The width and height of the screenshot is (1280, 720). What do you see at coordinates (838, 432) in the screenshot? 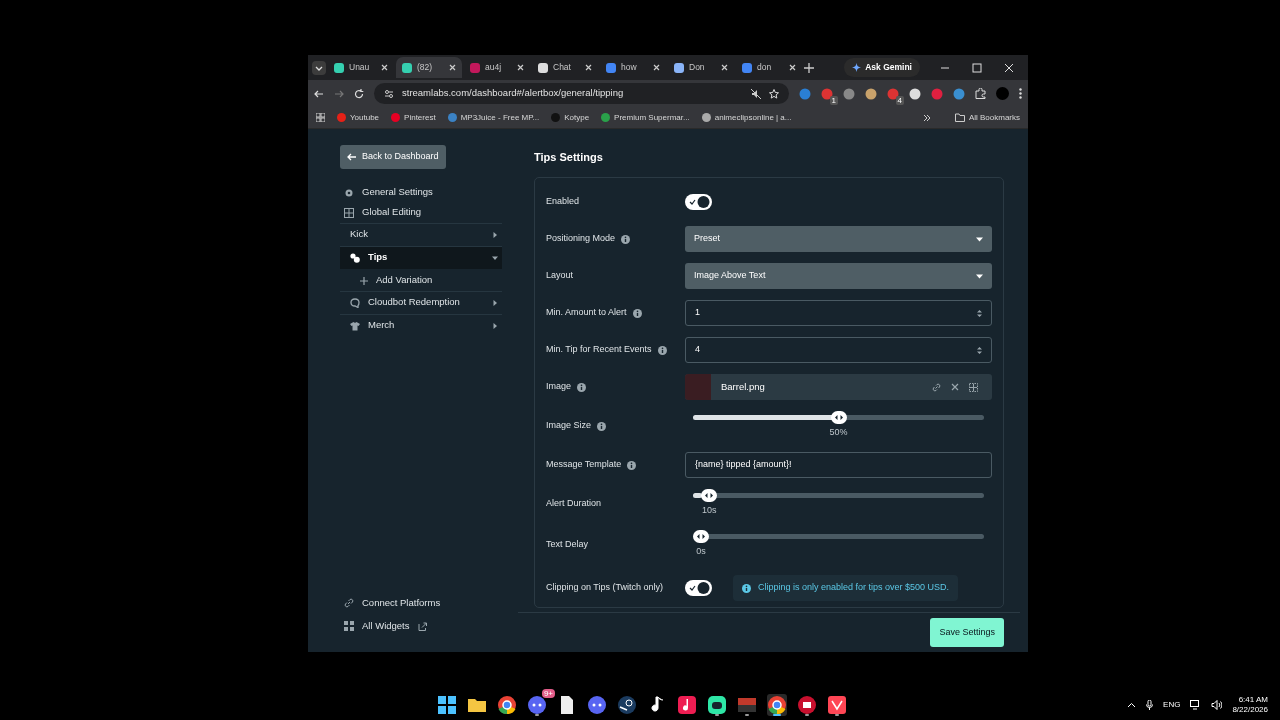
I see `slider-value: 50%` at bounding box center [838, 432].